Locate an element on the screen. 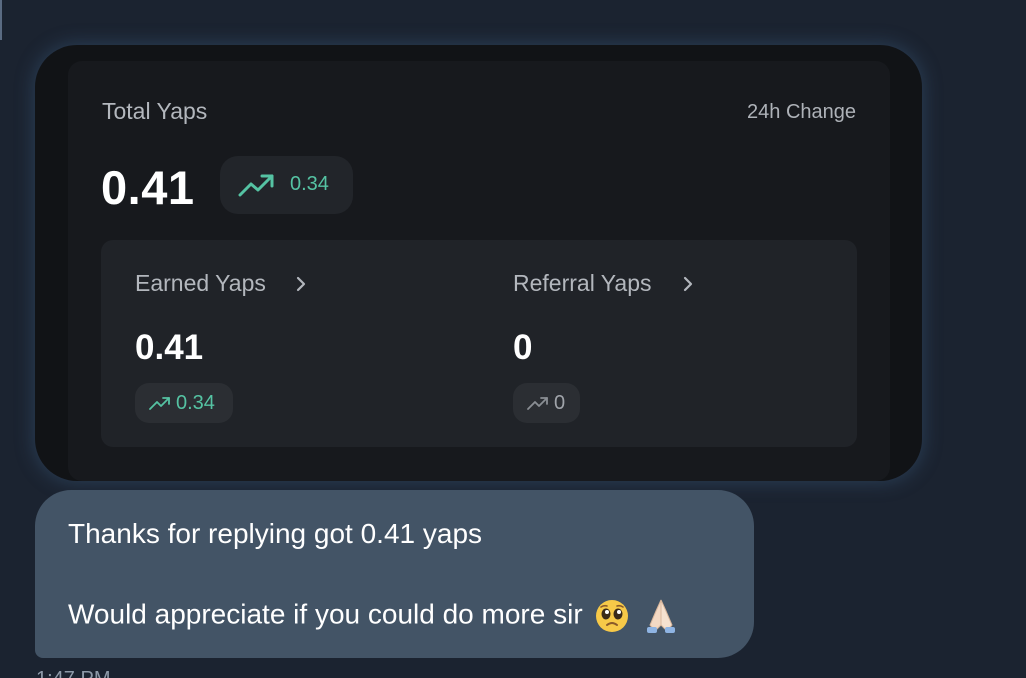 The image size is (1026, 678). earned-change-badge: 0.34 is located at coordinates (184, 403).